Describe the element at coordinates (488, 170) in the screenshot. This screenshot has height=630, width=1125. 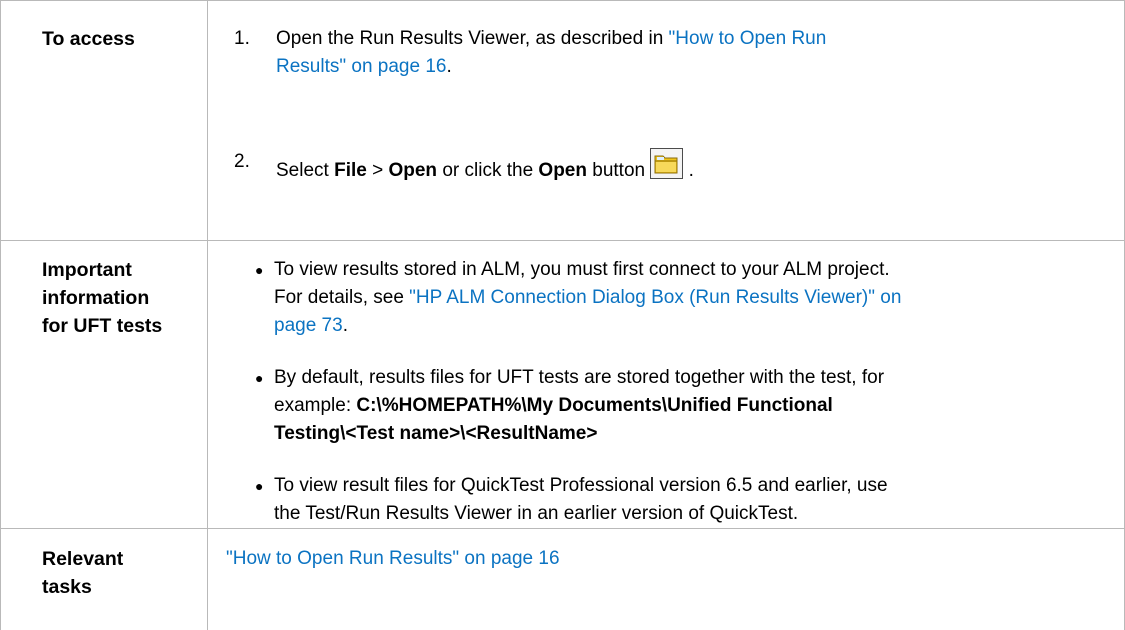
I see `step-text: or click the` at that location.